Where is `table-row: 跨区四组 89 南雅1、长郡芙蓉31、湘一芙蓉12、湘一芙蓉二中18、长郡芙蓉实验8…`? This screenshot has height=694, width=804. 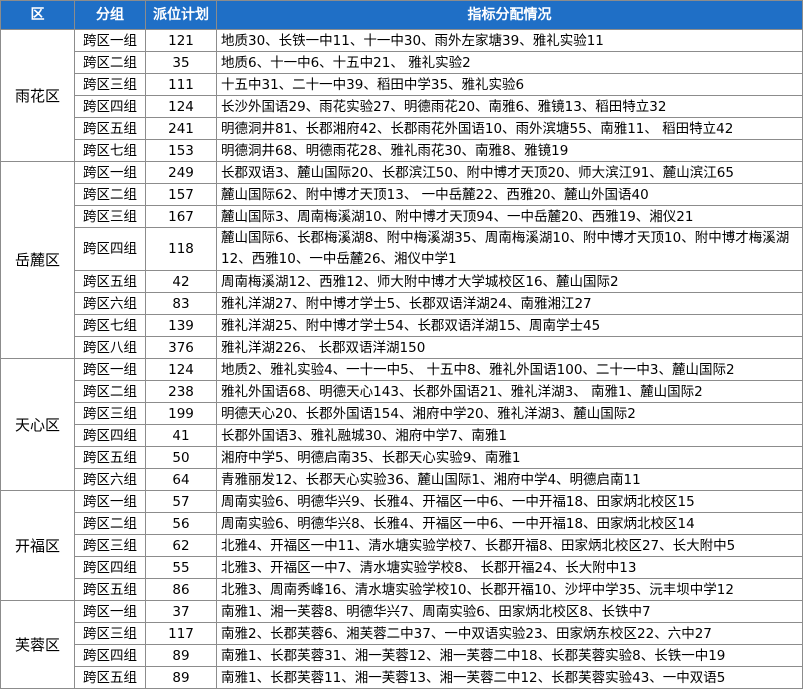
table-row: 跨区四组 89 南雅1、长郡芙蓉31、湘一芙蓉12、湘一芙蓉二中18、长郡芙蓉实验8… is located at coordinates (402, 655).